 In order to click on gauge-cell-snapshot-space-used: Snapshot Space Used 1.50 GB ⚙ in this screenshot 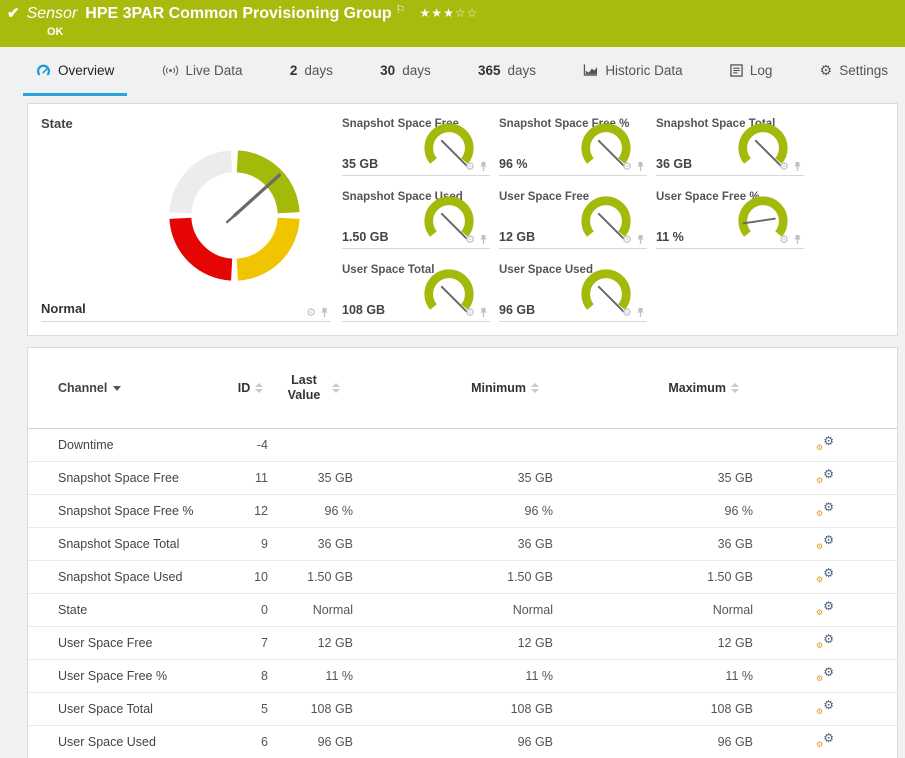, I will do `click(416, 220)`.